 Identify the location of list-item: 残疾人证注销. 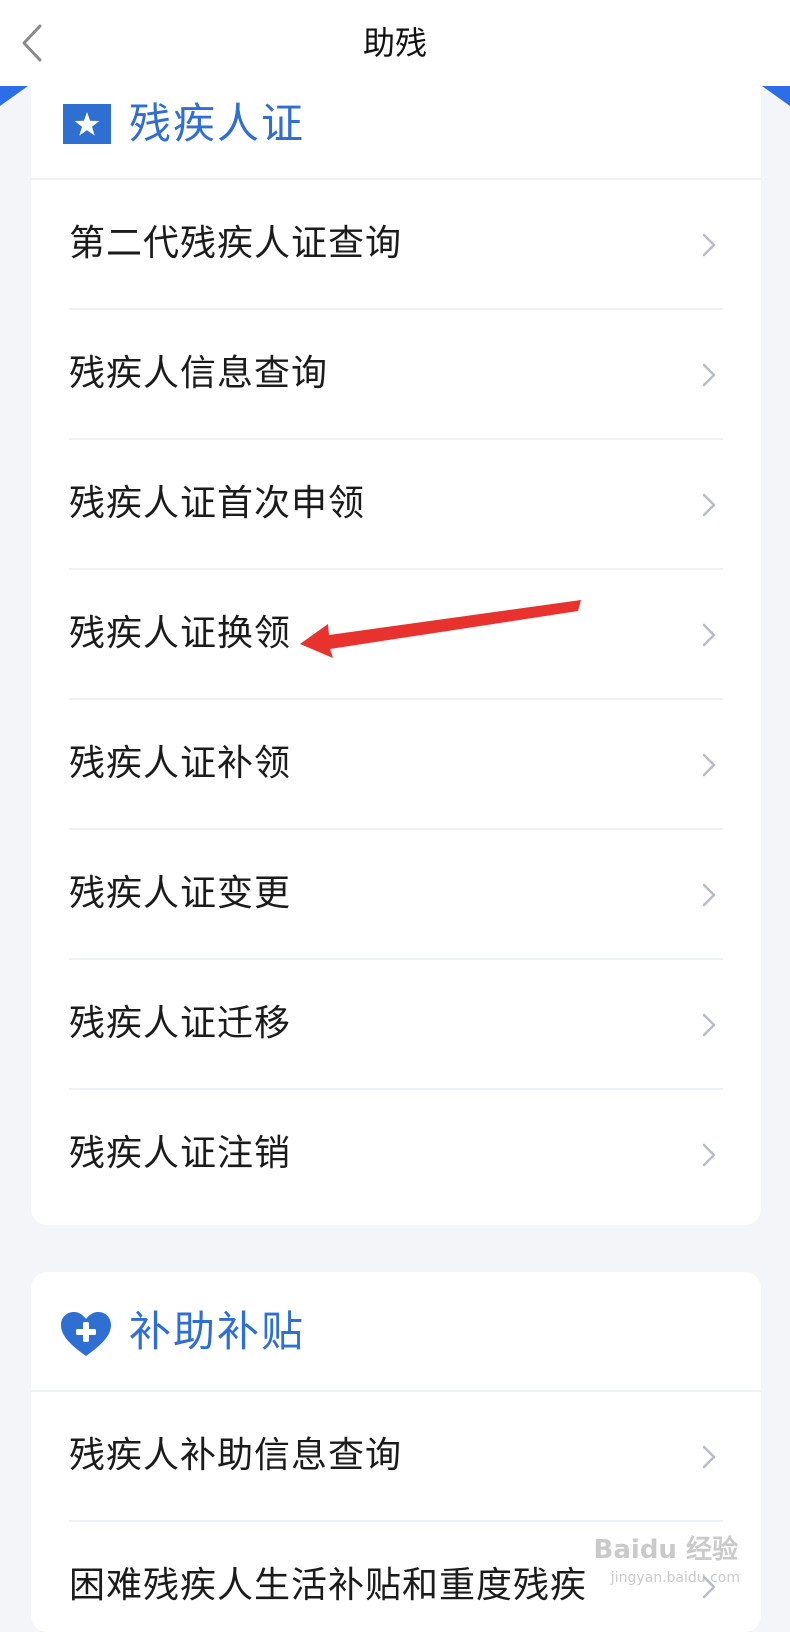
(396, 1155).